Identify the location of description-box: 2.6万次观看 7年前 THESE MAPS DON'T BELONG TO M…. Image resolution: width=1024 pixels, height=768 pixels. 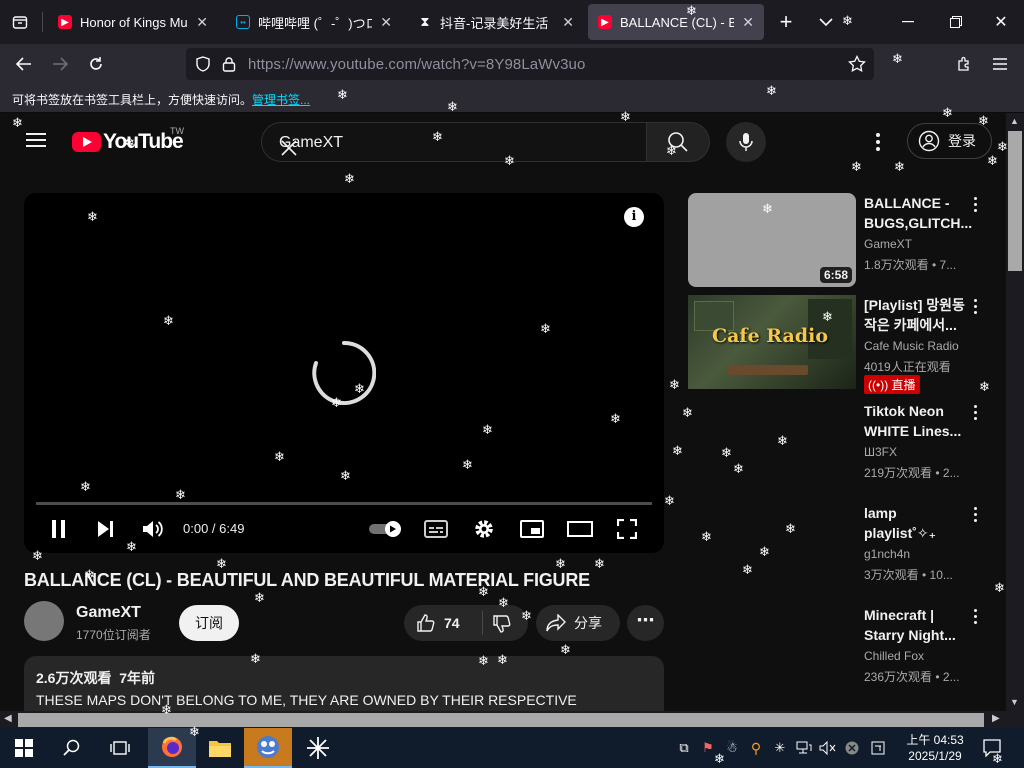
(344, 683).